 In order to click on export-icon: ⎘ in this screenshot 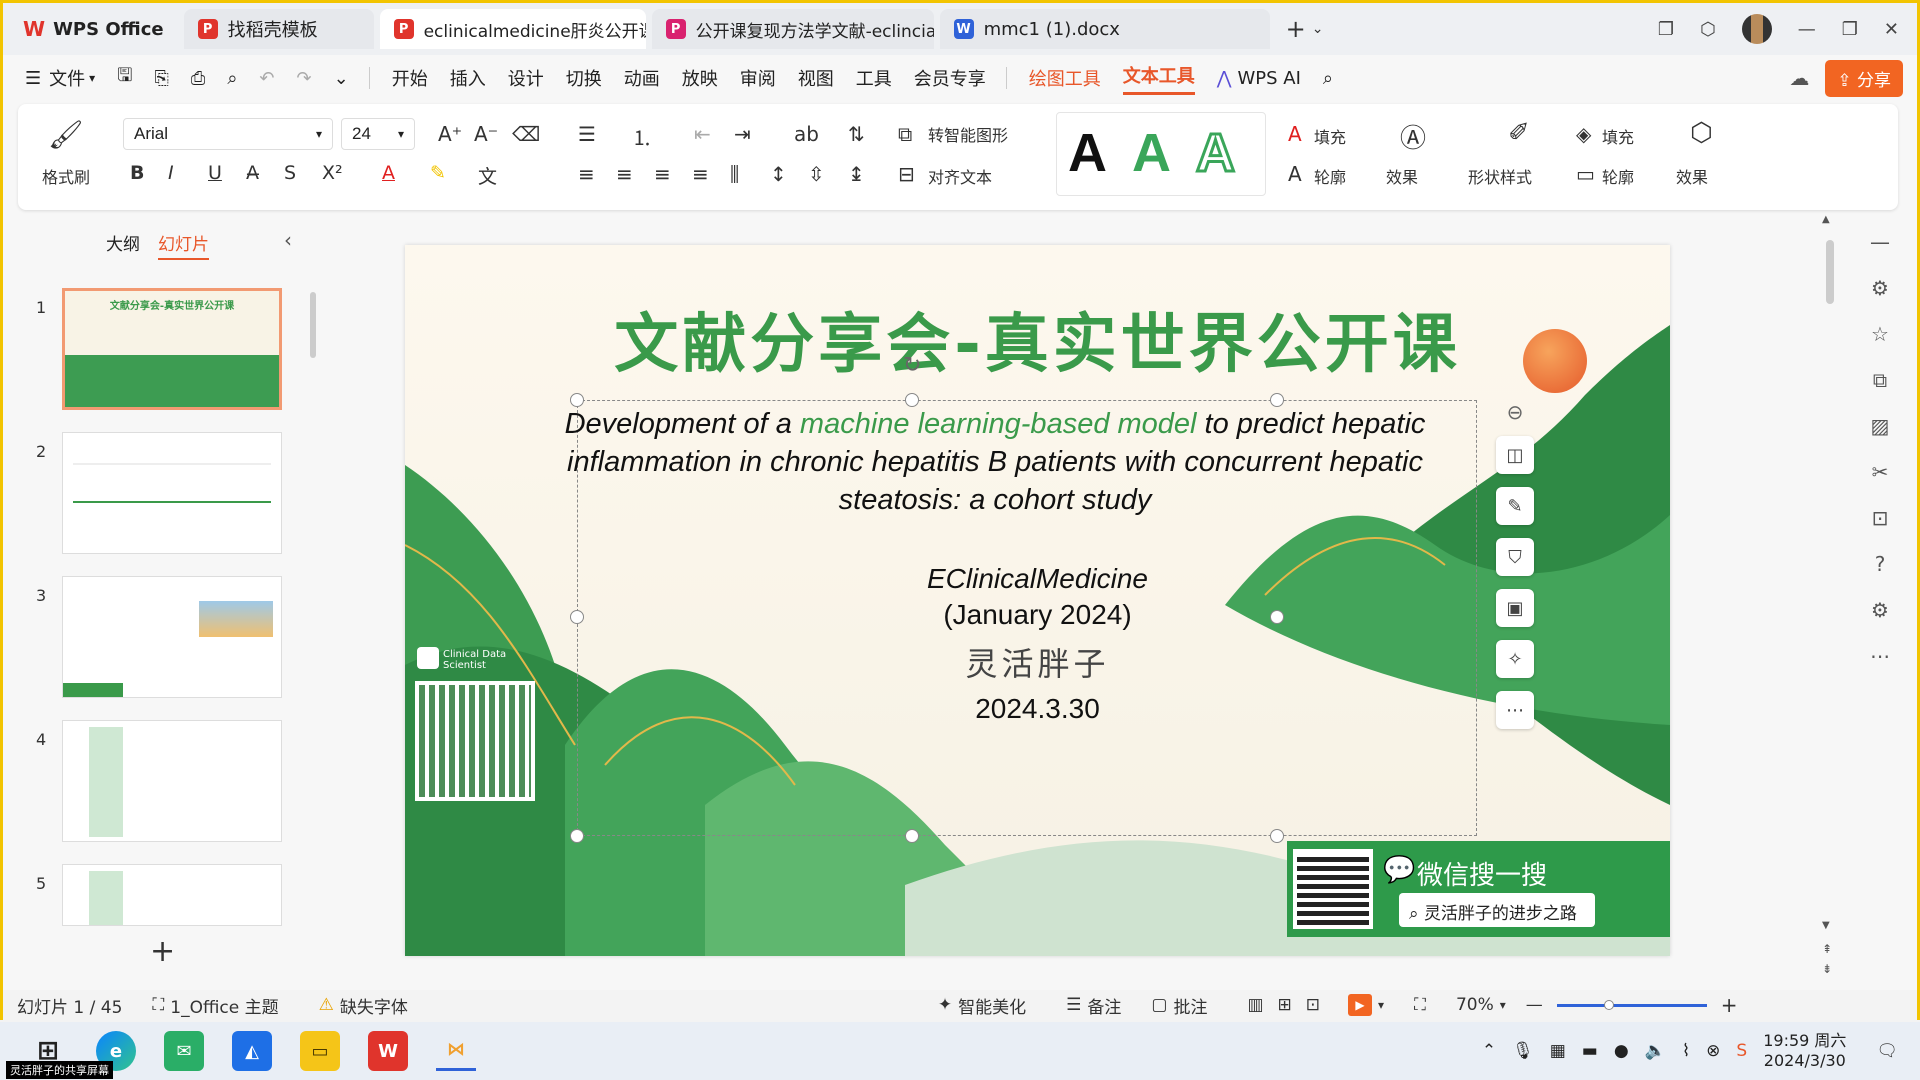, I will do `click(162, 78)`.